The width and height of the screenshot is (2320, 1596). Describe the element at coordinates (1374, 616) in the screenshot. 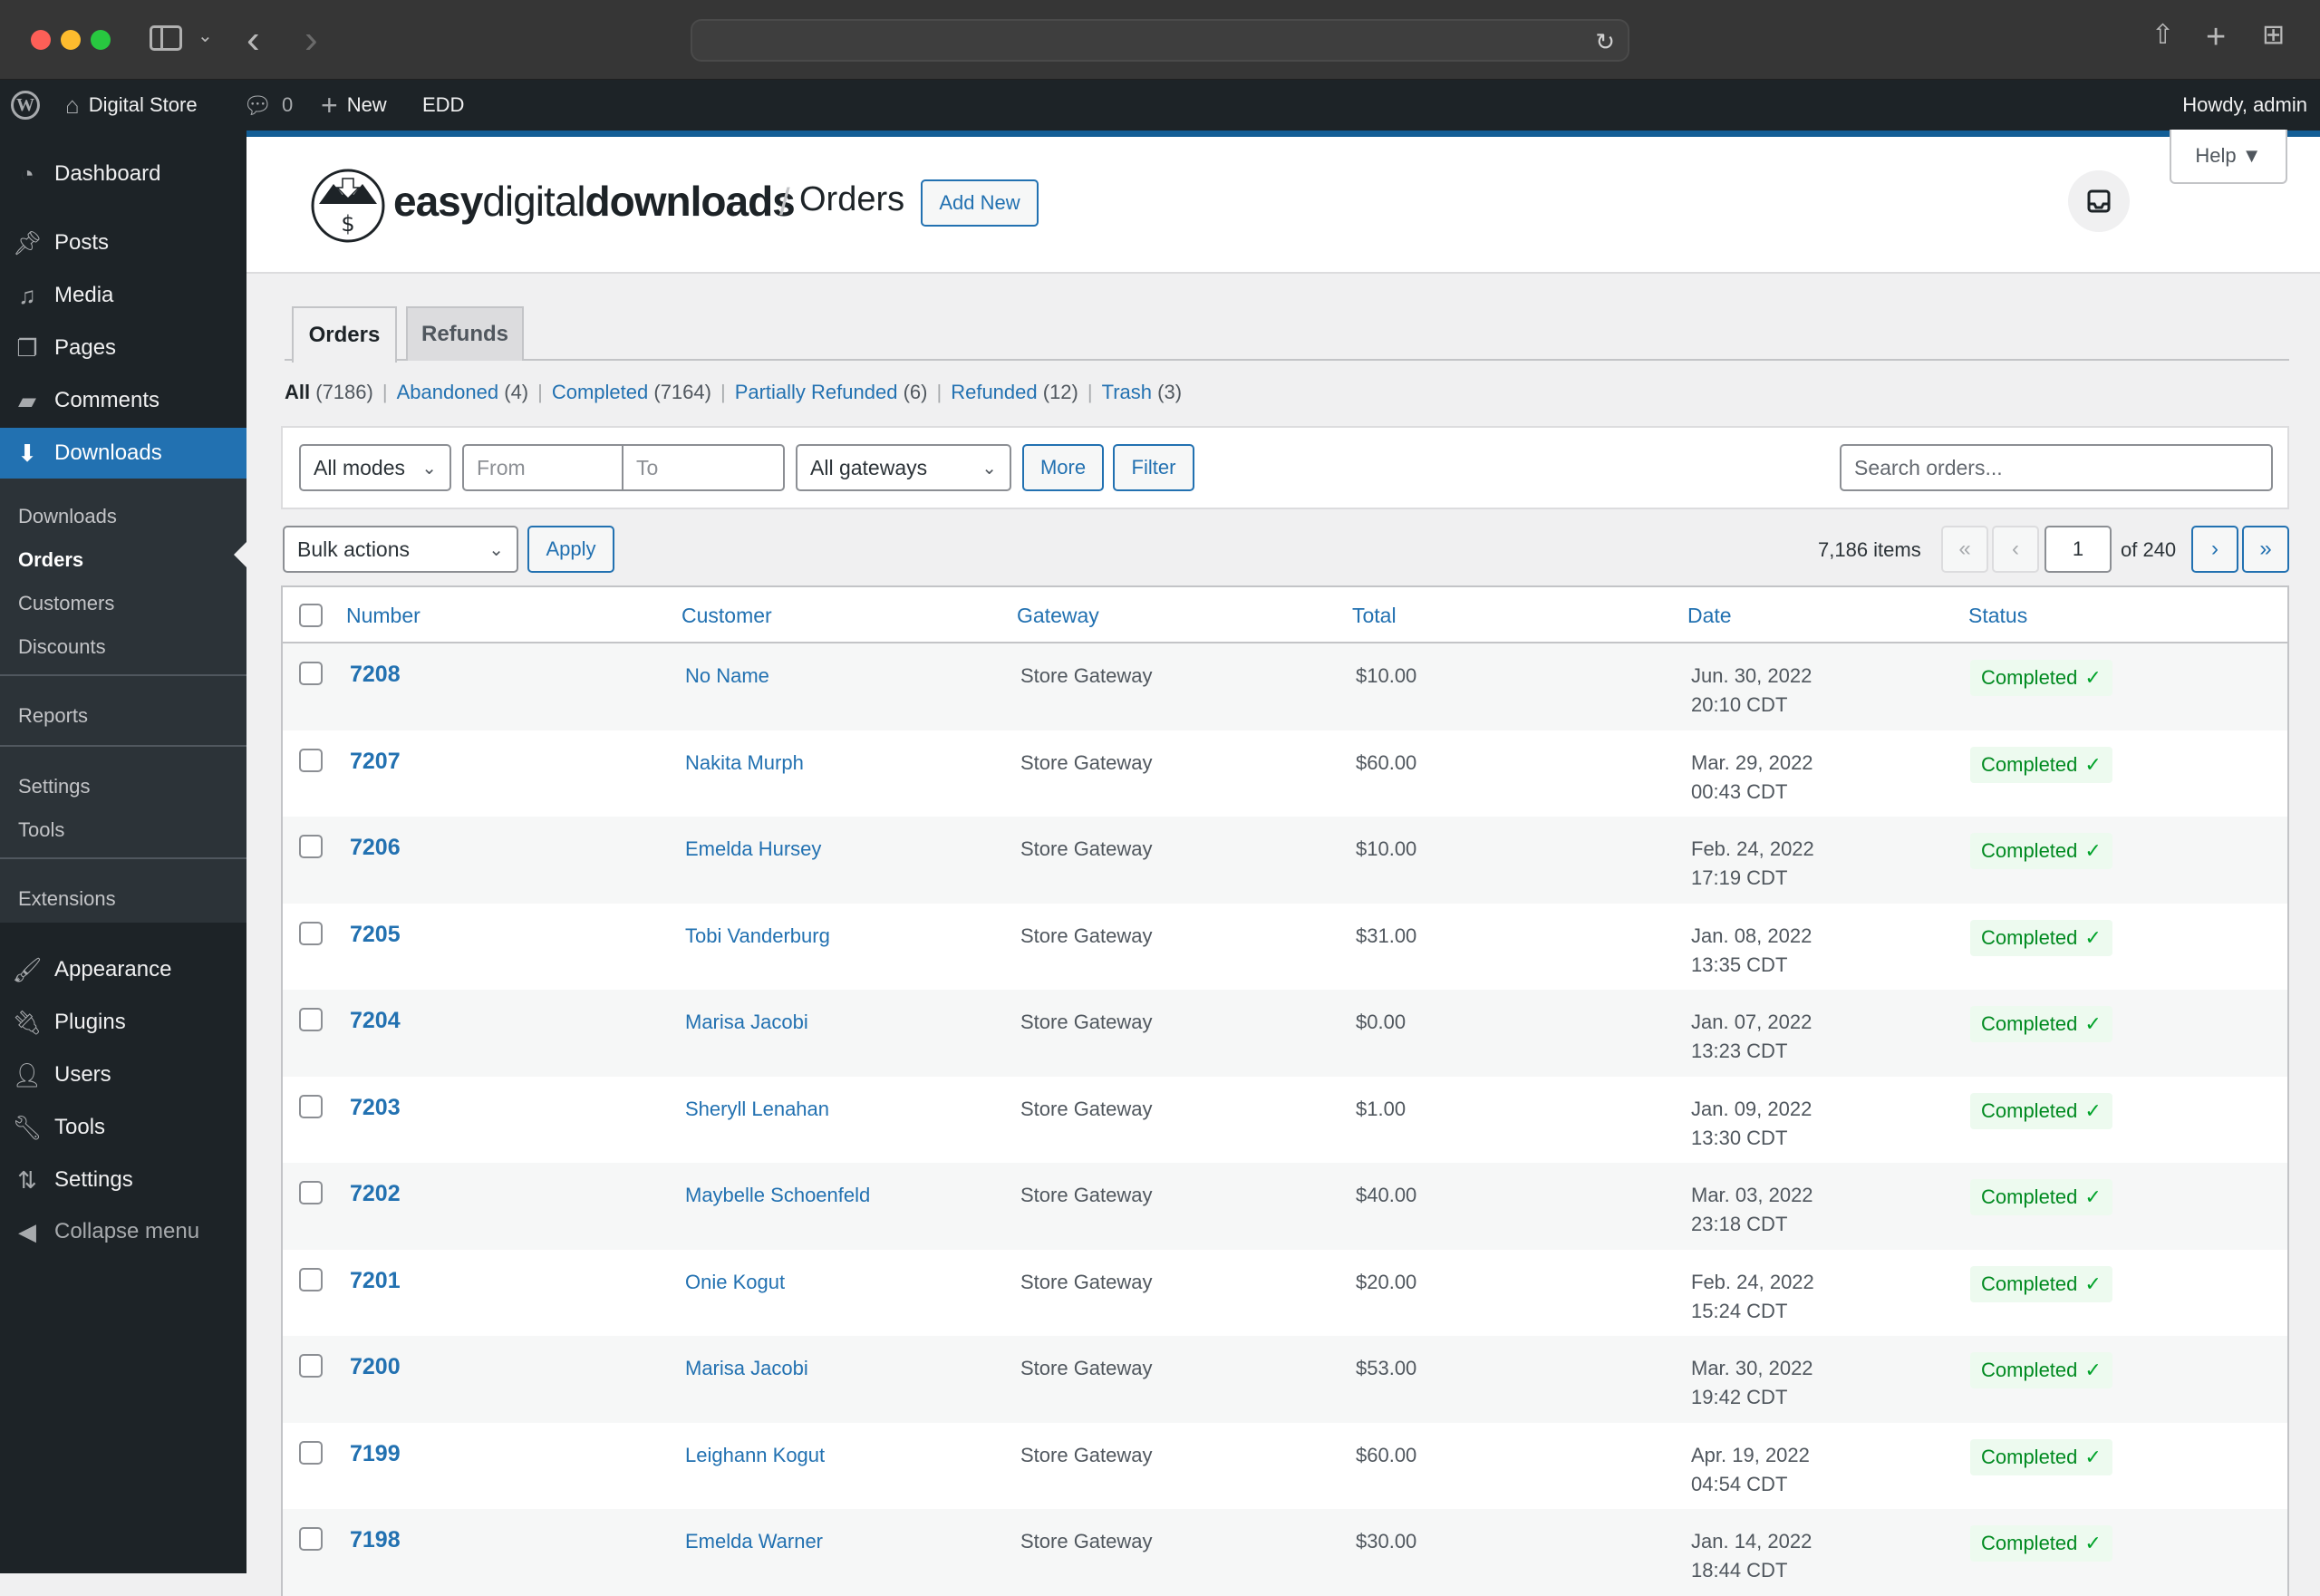

I see `column-header-total: Total` at that location.